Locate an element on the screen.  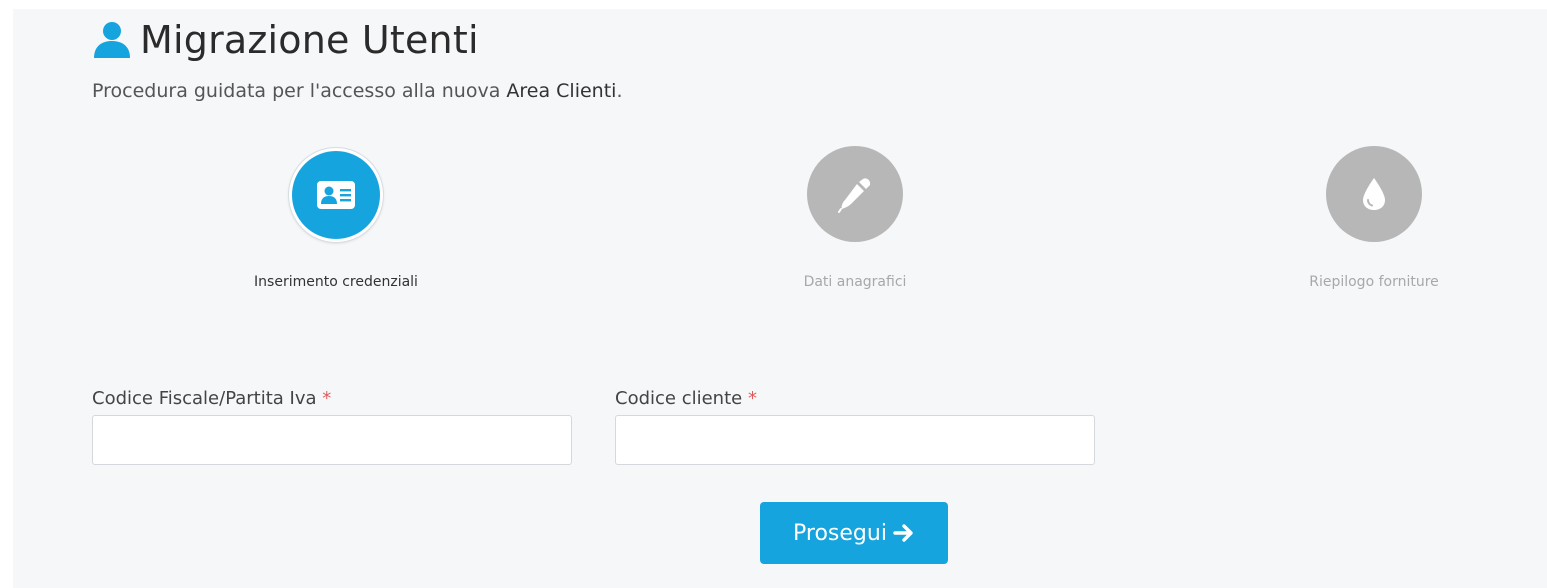
step-credentials: Inserimento credenziali is located at coordinates (336, 219).